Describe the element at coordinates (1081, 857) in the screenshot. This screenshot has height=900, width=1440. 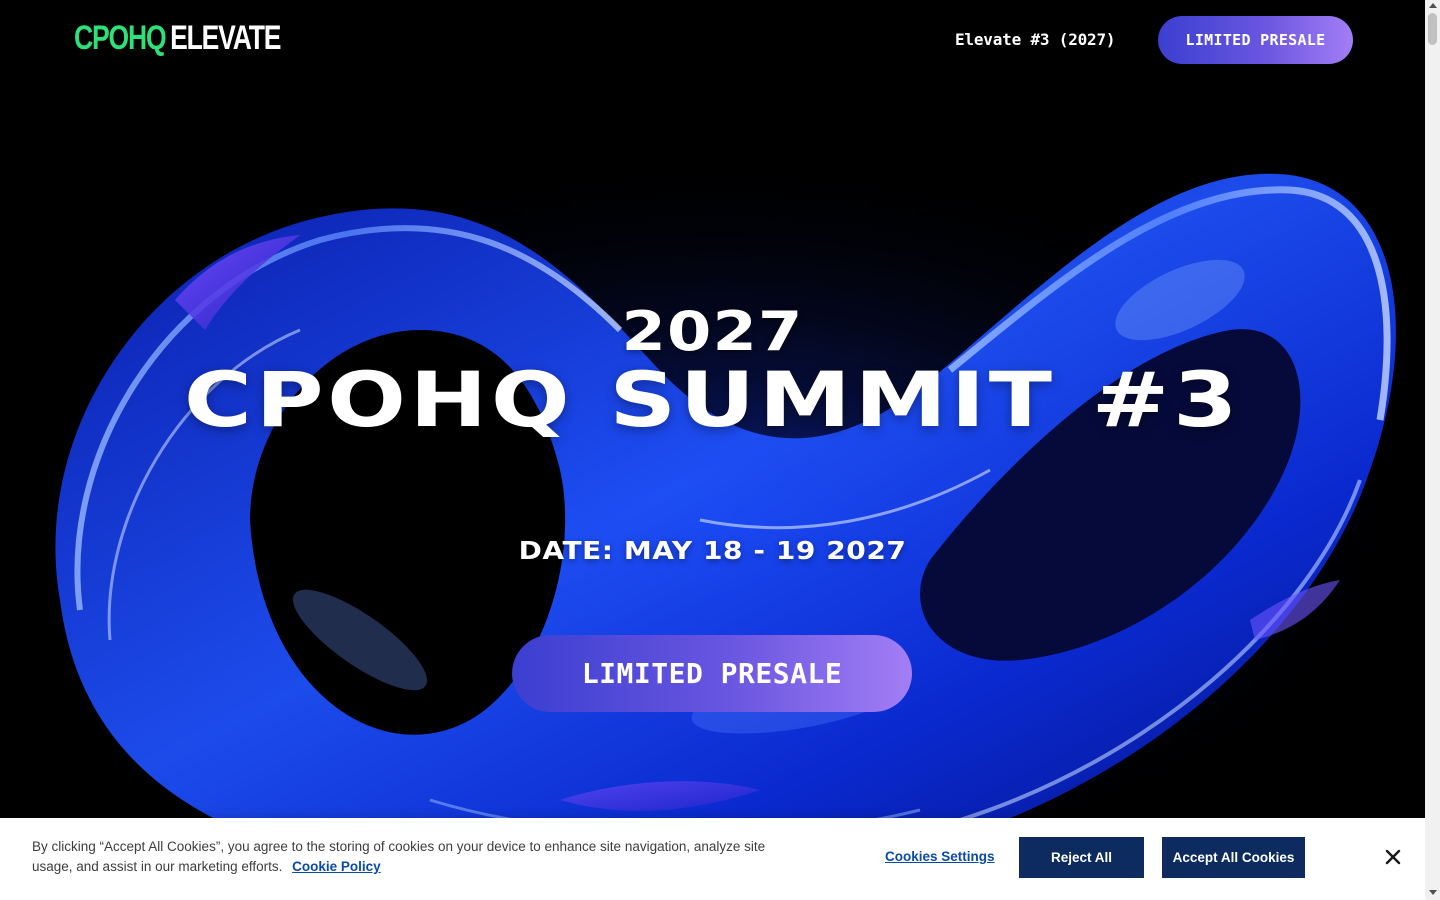
I see `reject-all-button: Reject All` at that location.